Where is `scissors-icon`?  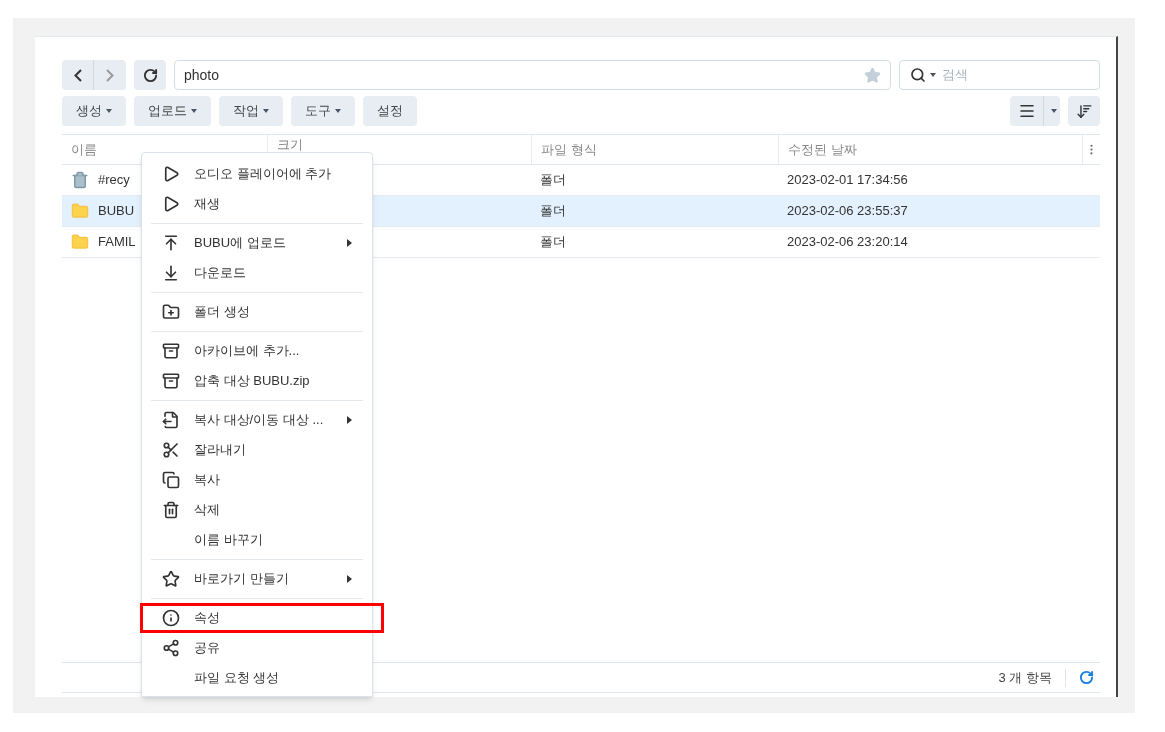 scissors-icon is located at coordinates (171, 450).